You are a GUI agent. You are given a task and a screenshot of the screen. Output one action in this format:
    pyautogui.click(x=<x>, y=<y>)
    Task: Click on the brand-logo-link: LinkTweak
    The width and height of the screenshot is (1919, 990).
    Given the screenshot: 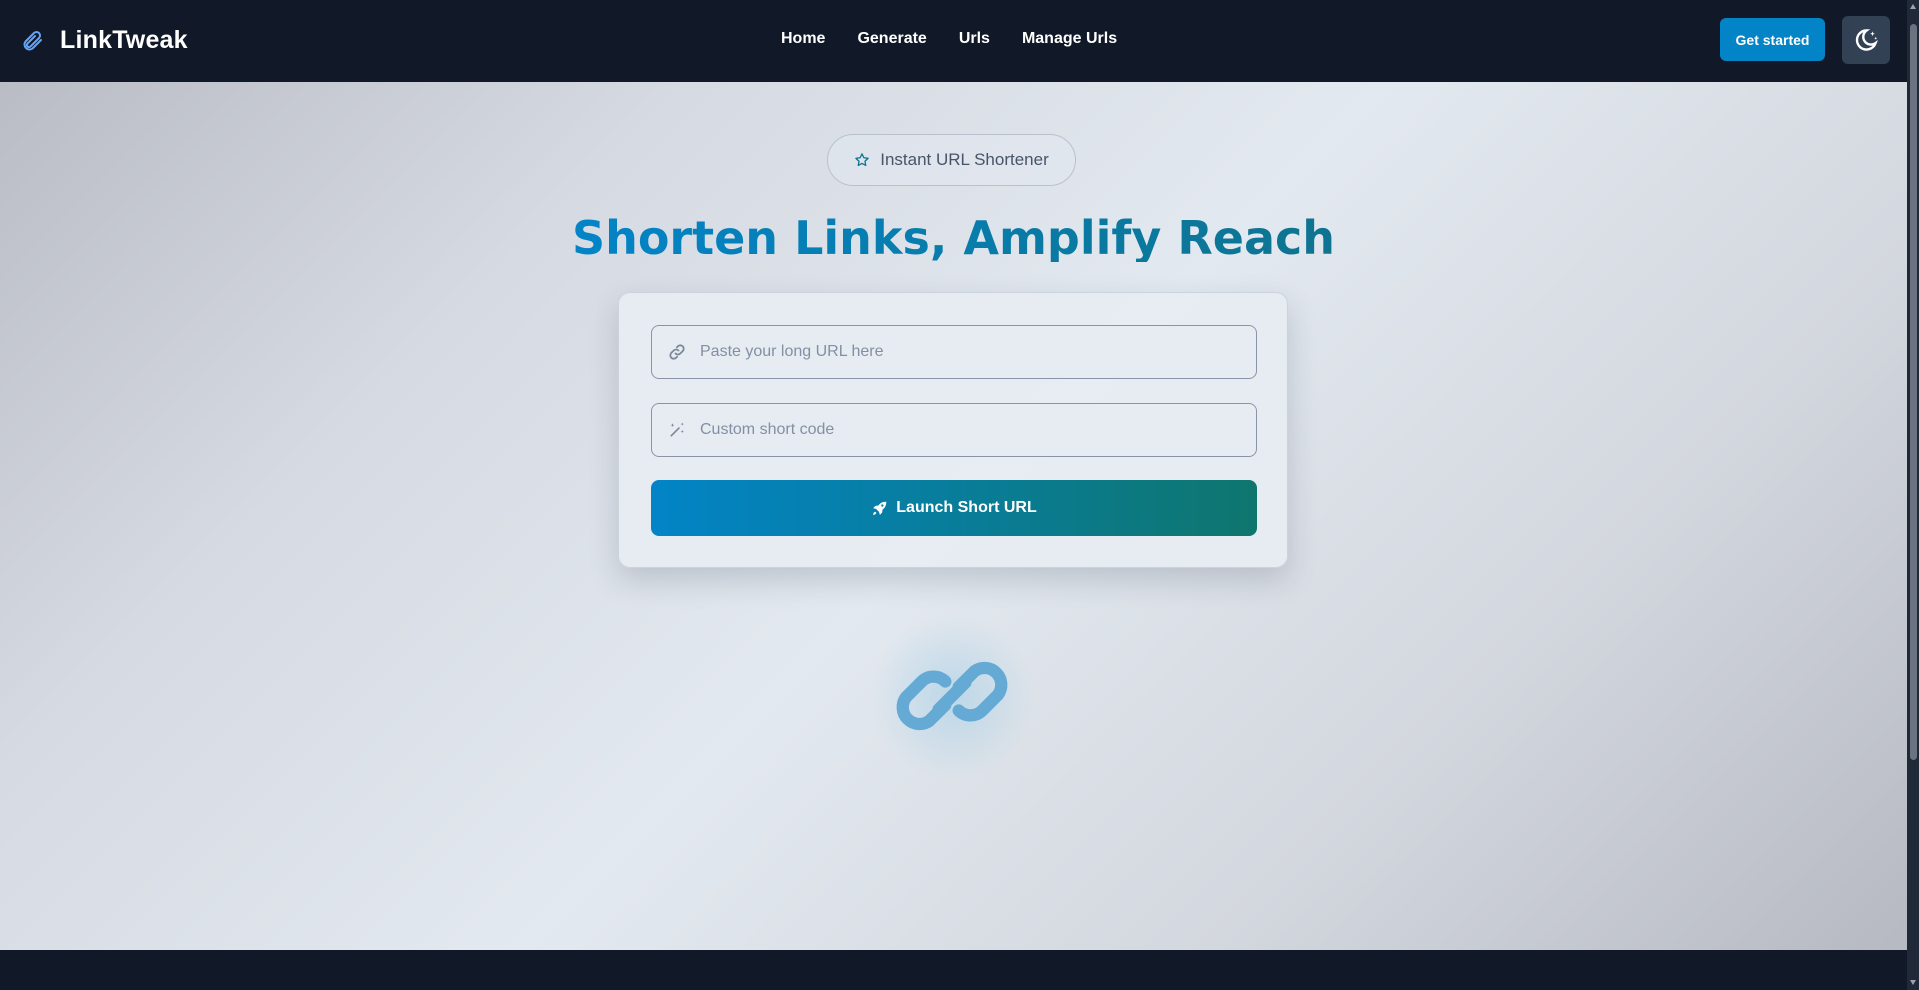 What is the action you would take?
    pyautogui.click(x=104, y=40)
    